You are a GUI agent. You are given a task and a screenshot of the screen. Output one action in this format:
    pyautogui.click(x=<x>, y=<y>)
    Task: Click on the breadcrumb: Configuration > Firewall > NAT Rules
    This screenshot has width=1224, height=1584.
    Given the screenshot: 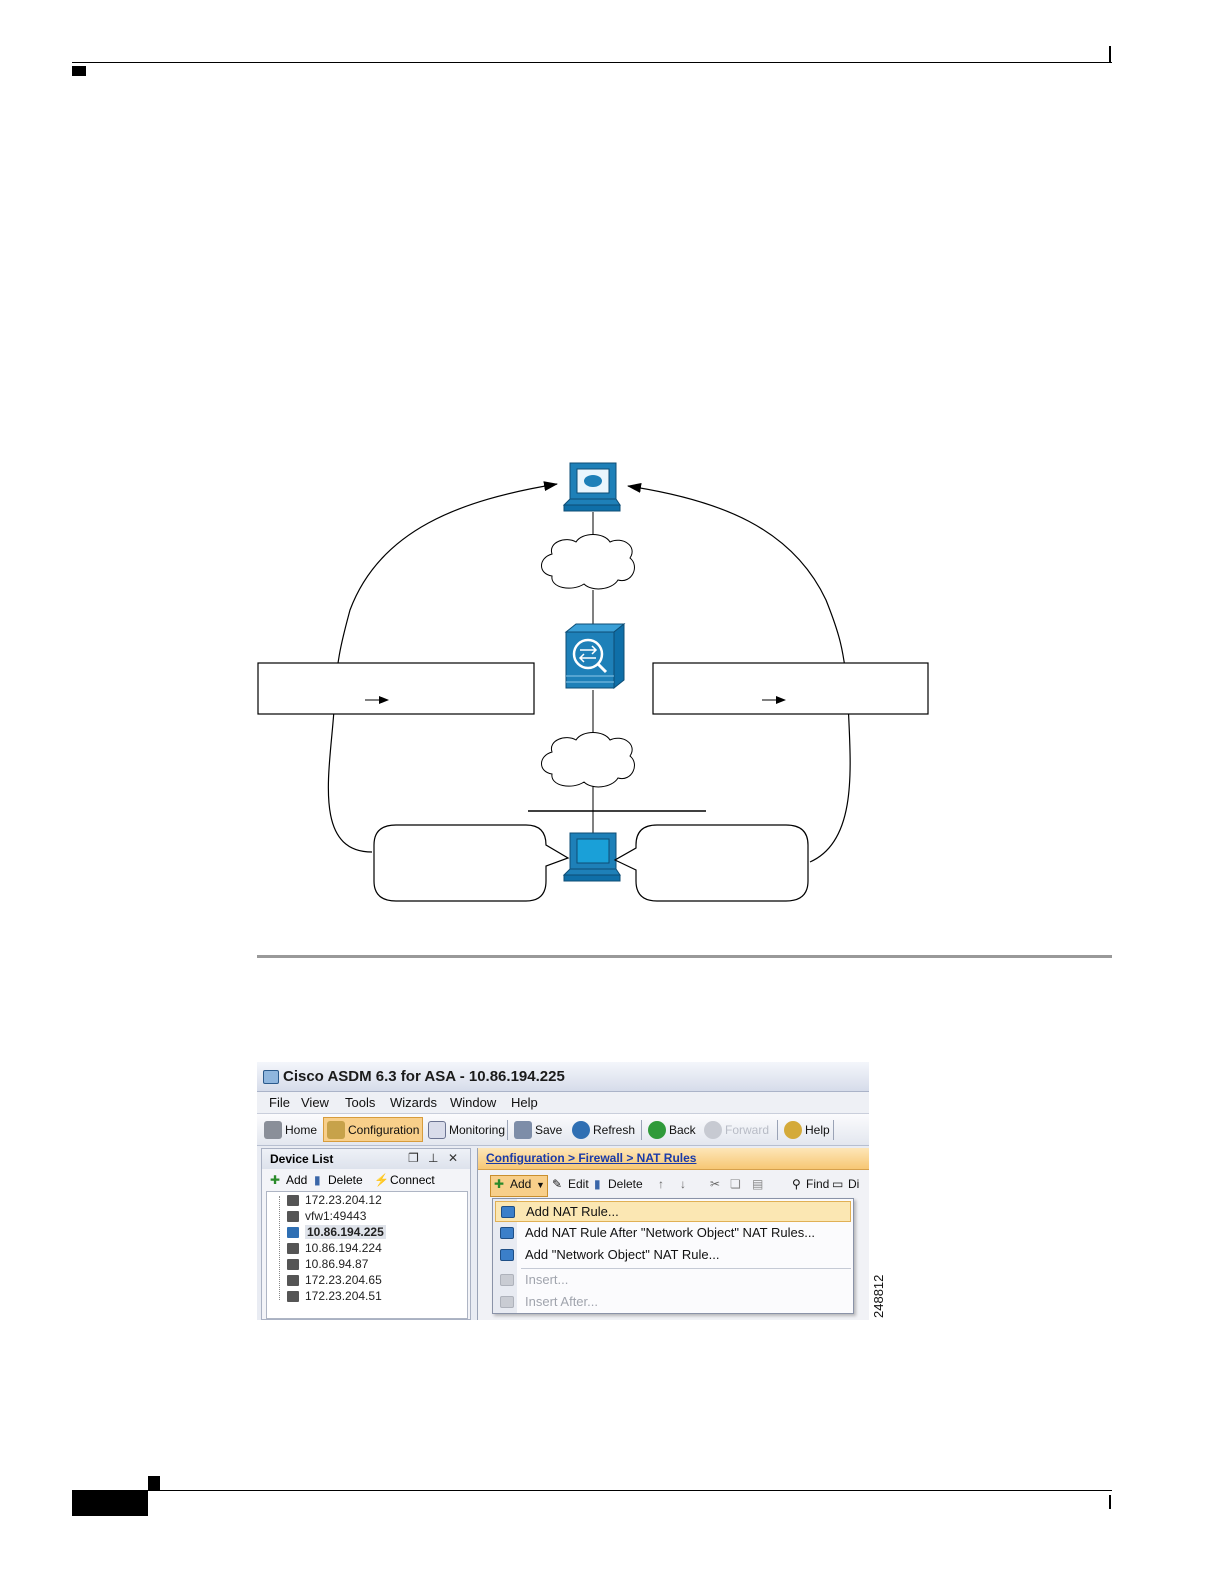 What is the action you would take?
    pyautogui.click(x=673, y=1159)
    